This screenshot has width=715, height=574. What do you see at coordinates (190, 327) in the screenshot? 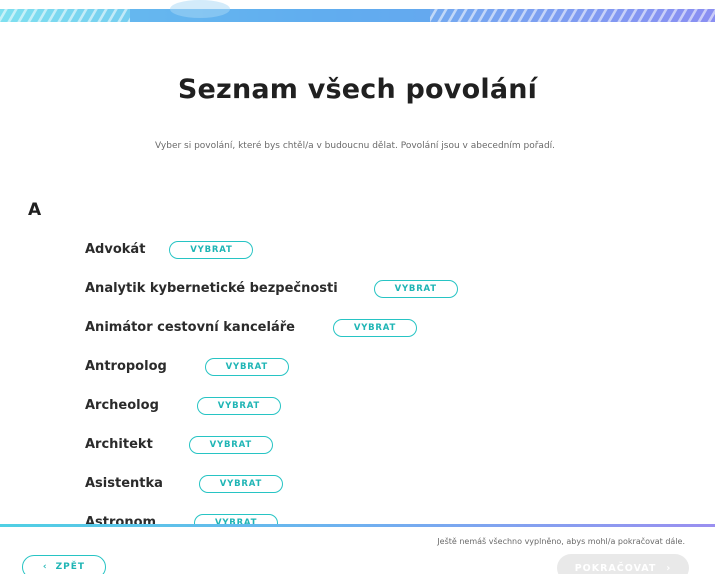
I see `profession-label: Animátor cestovní kanceláře` at bounding box center [190, 327].